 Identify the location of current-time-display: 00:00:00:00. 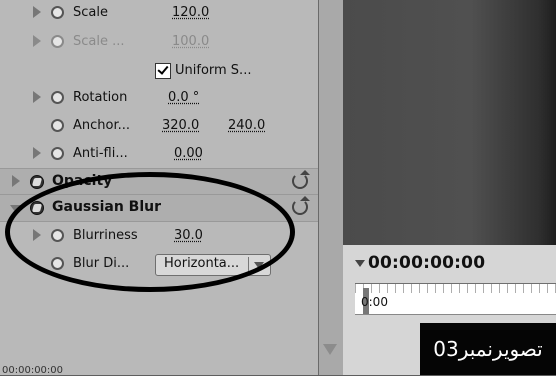
(420, 263).